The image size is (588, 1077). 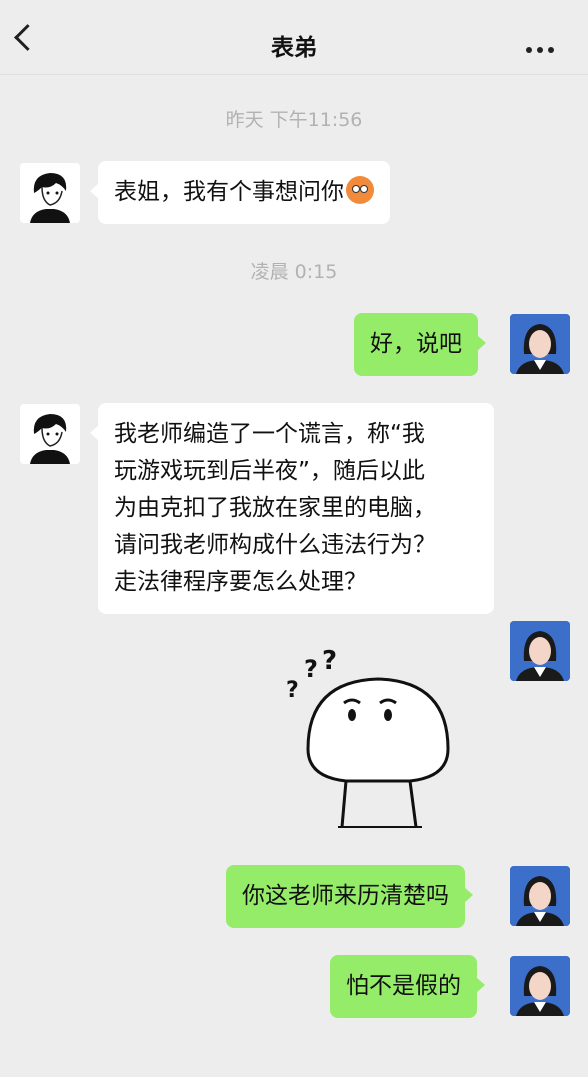 I want to click on message-bubble-outgoing: 怕不是假的, so click(x=407, y=986).